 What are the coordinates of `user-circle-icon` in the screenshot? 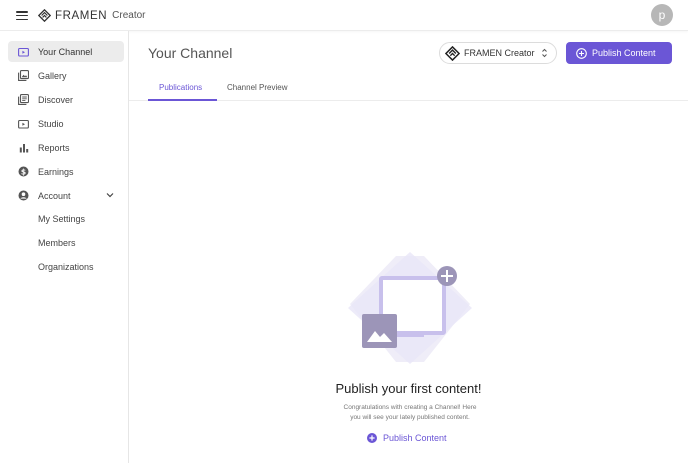 It's located at (23, 195).